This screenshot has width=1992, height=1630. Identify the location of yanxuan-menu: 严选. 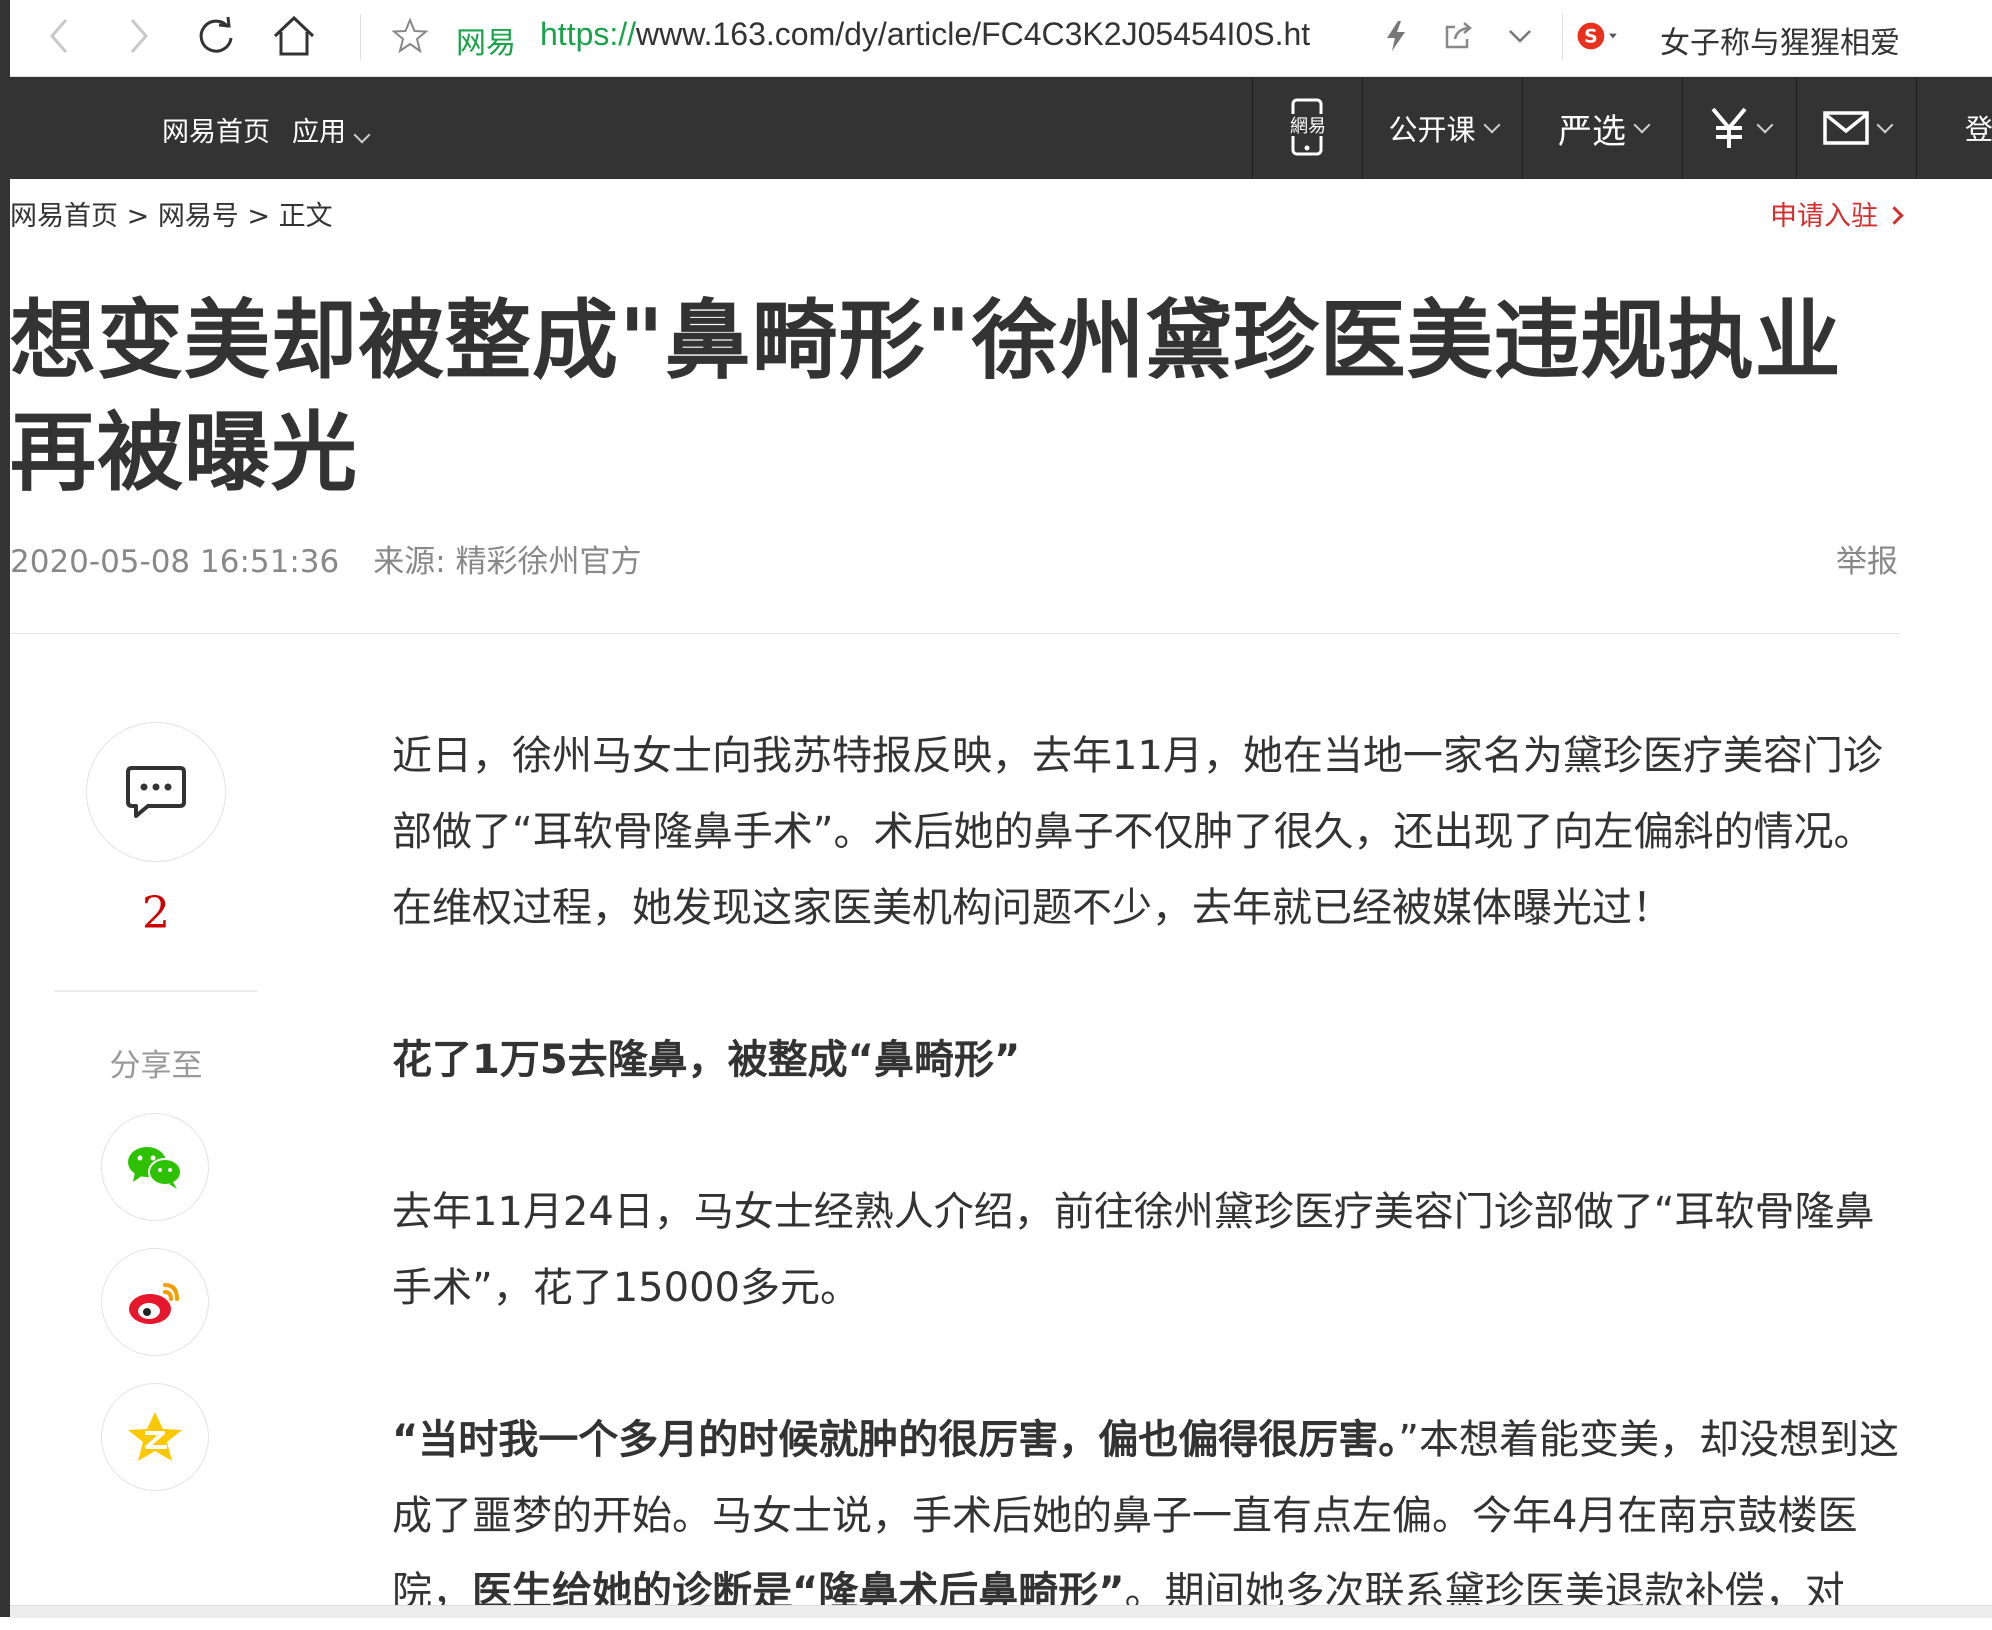
(1602, 128).